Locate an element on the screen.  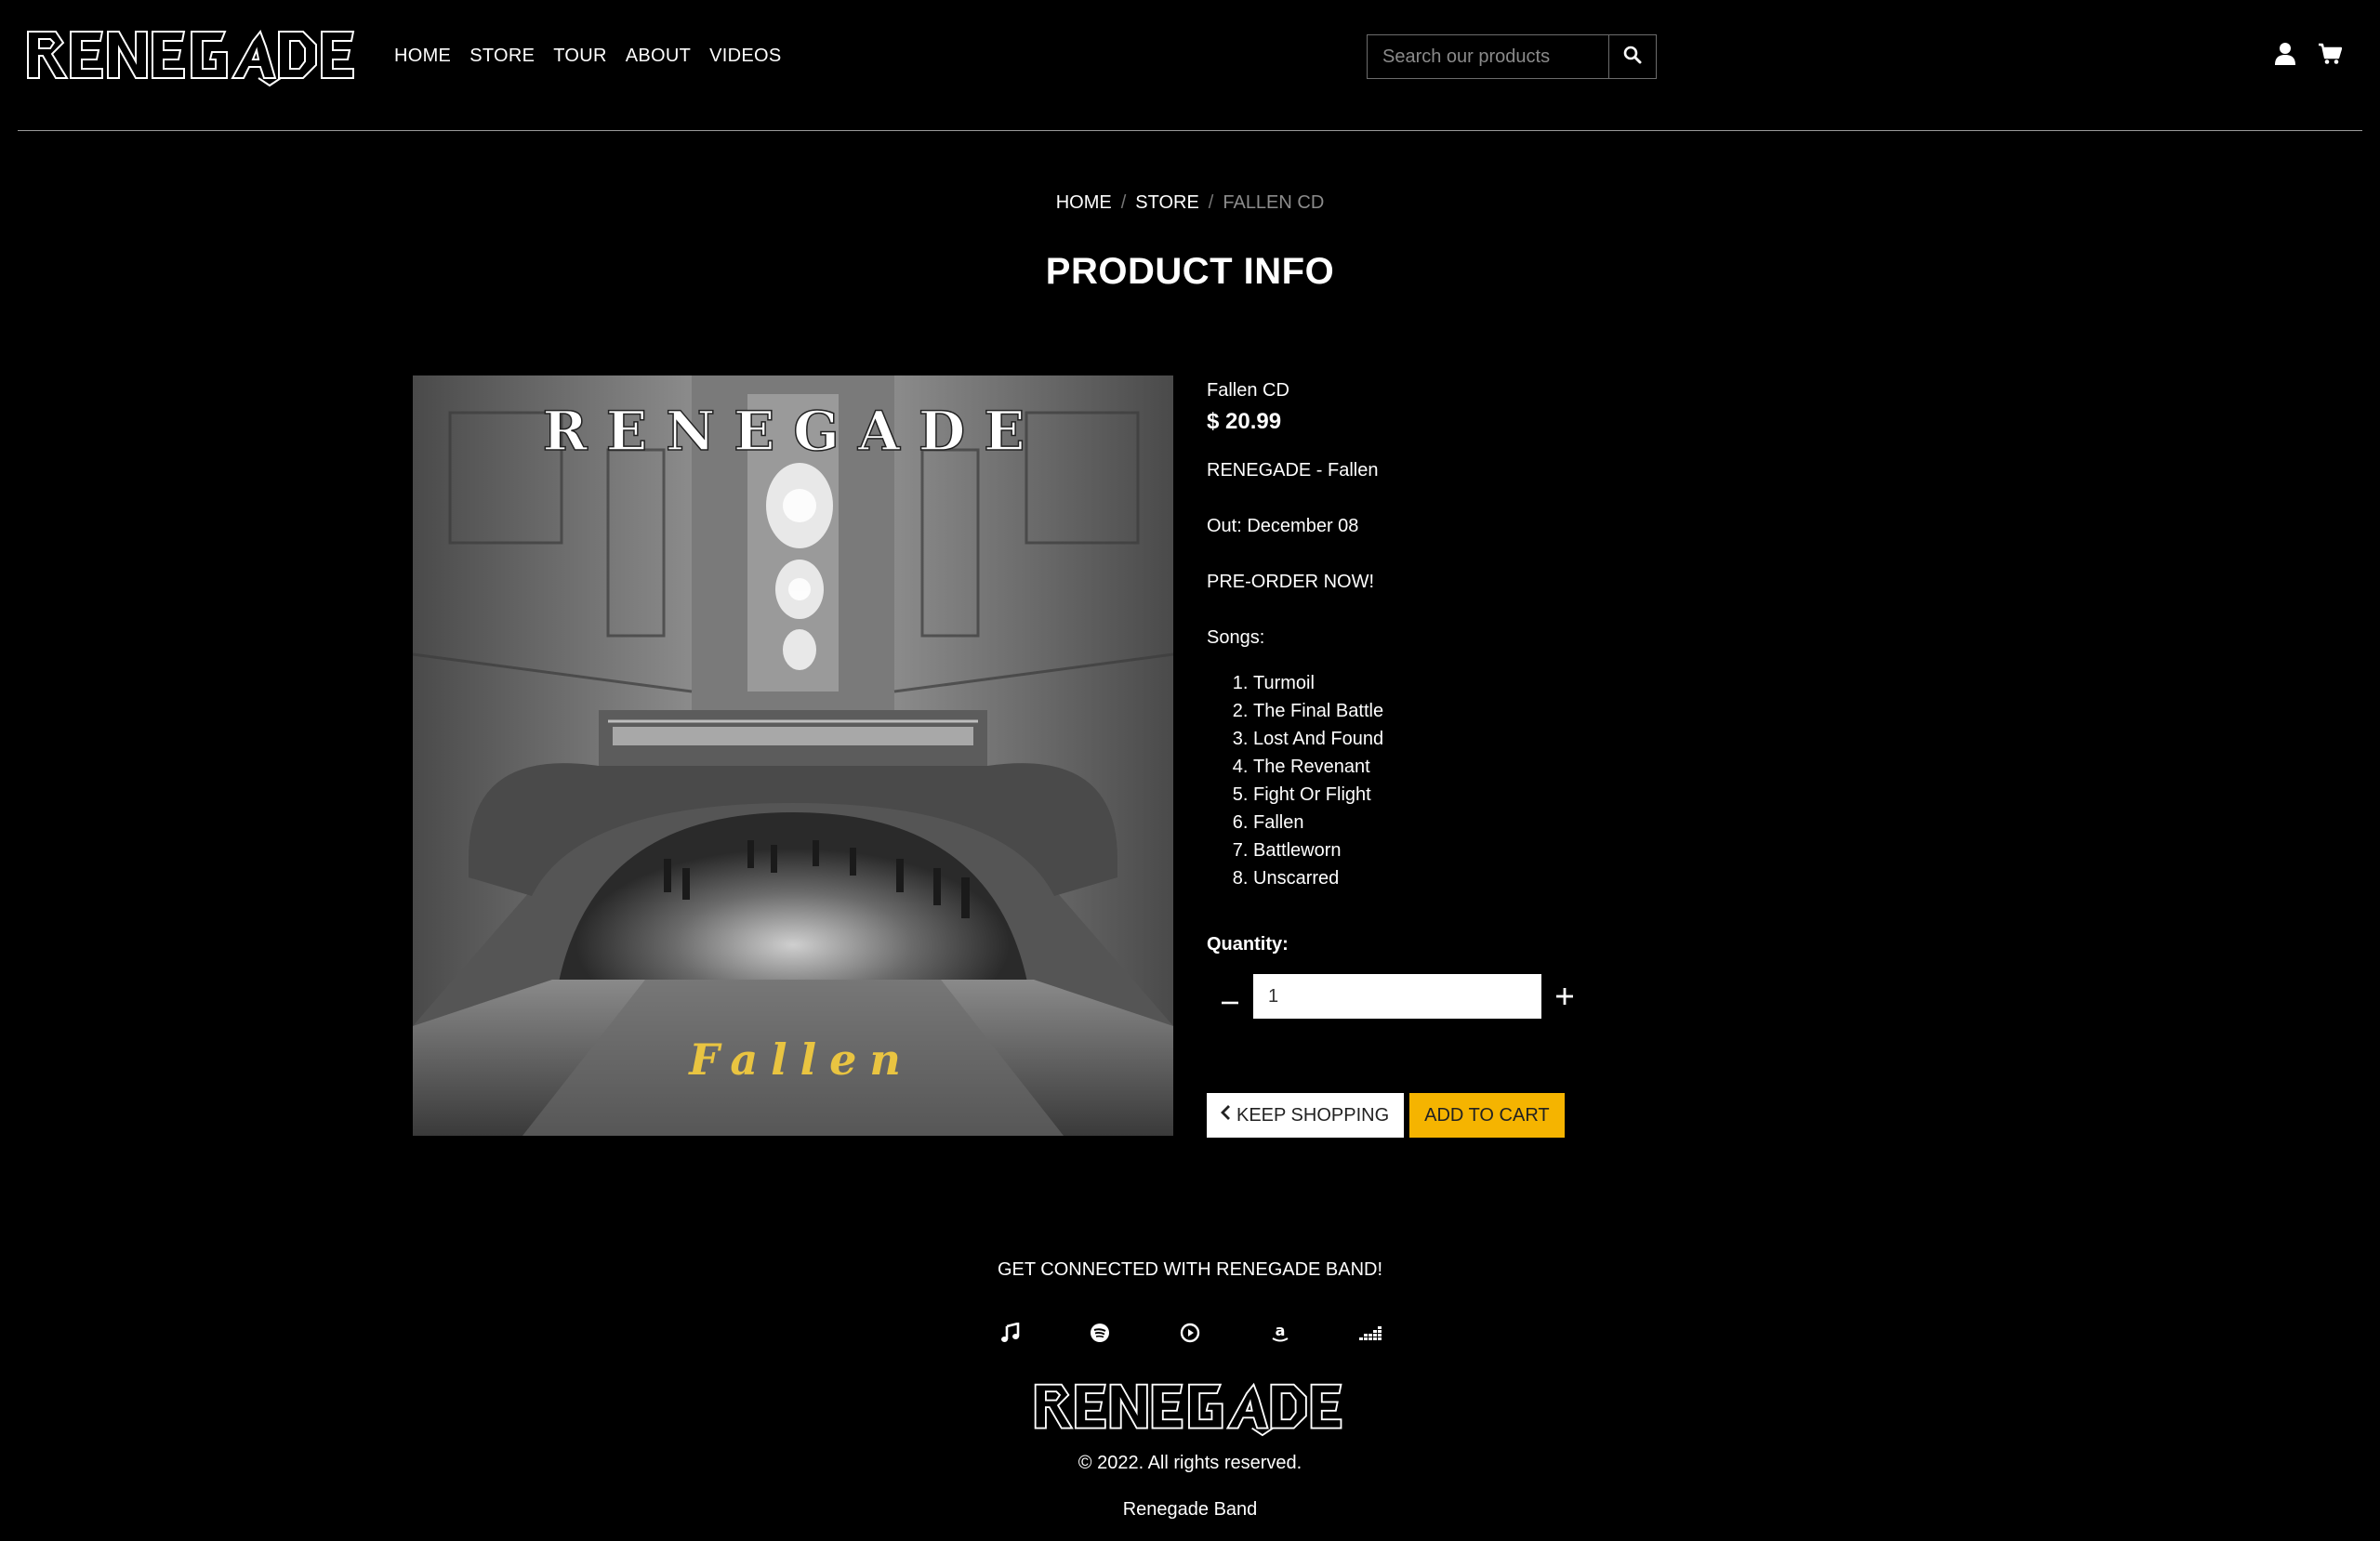
increase-quantity-button is located at coordinates (1564, 996).